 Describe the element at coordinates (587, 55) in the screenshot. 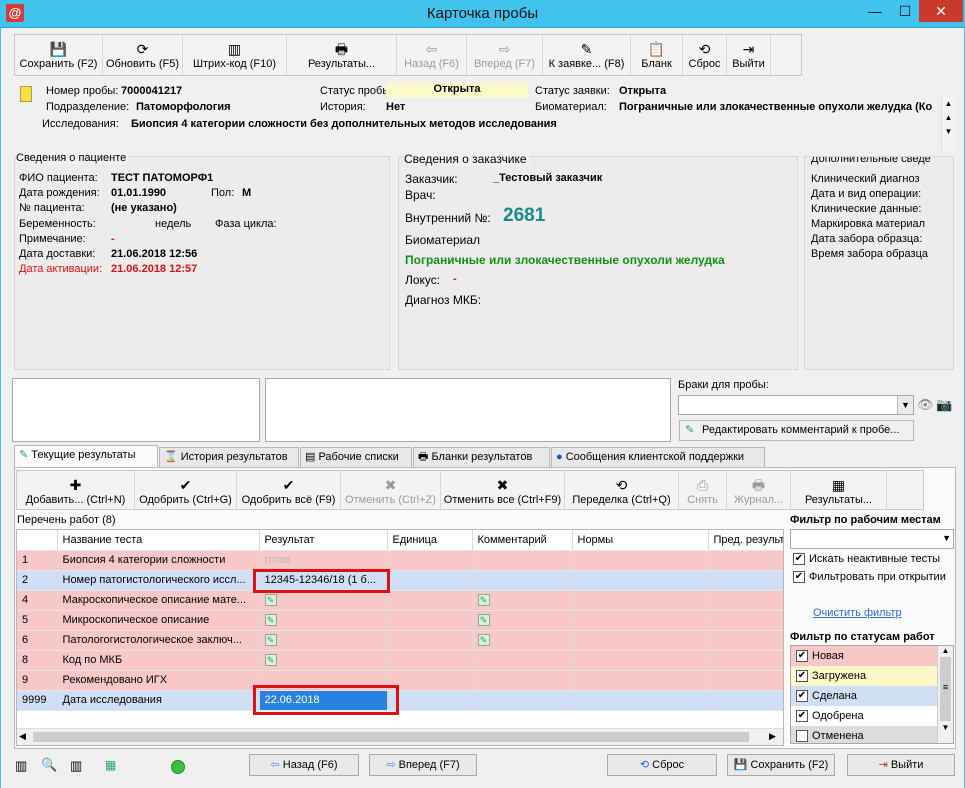

I see `to-order-button: ✎ К заявке... (F8)` at that location.